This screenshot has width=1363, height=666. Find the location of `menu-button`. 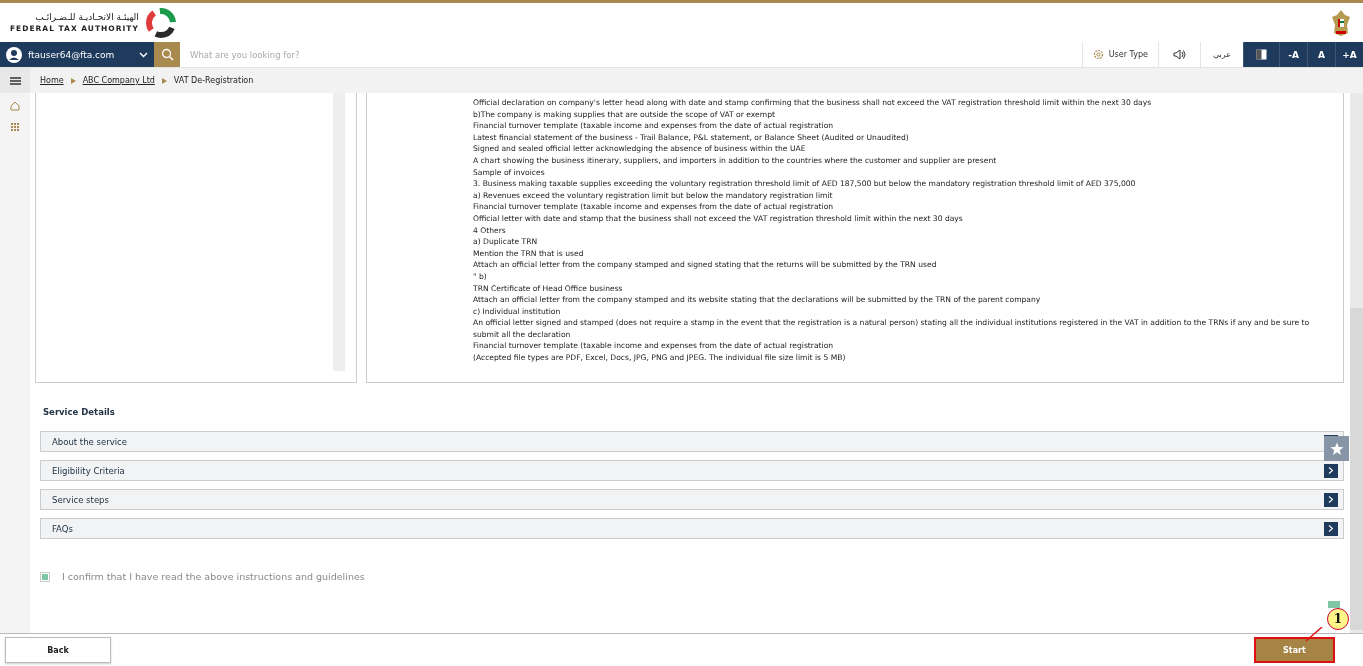

menu-button is located at coordinates (15, 80).